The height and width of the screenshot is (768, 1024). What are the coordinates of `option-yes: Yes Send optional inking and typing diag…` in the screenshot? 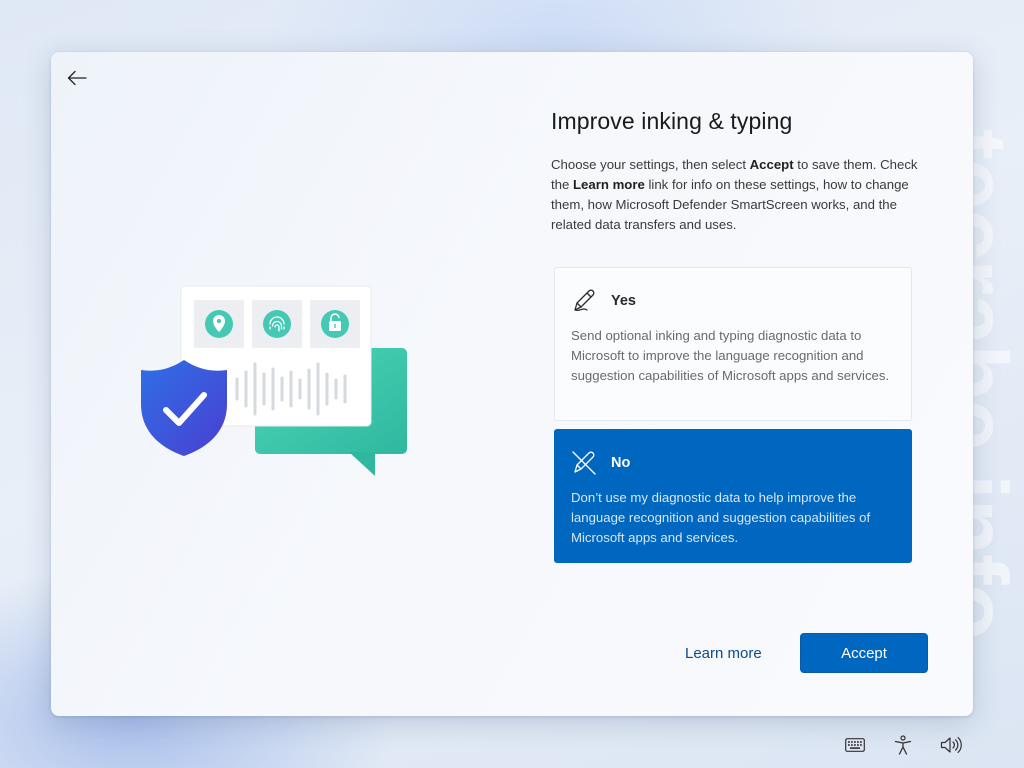 It's located at (733, 344).